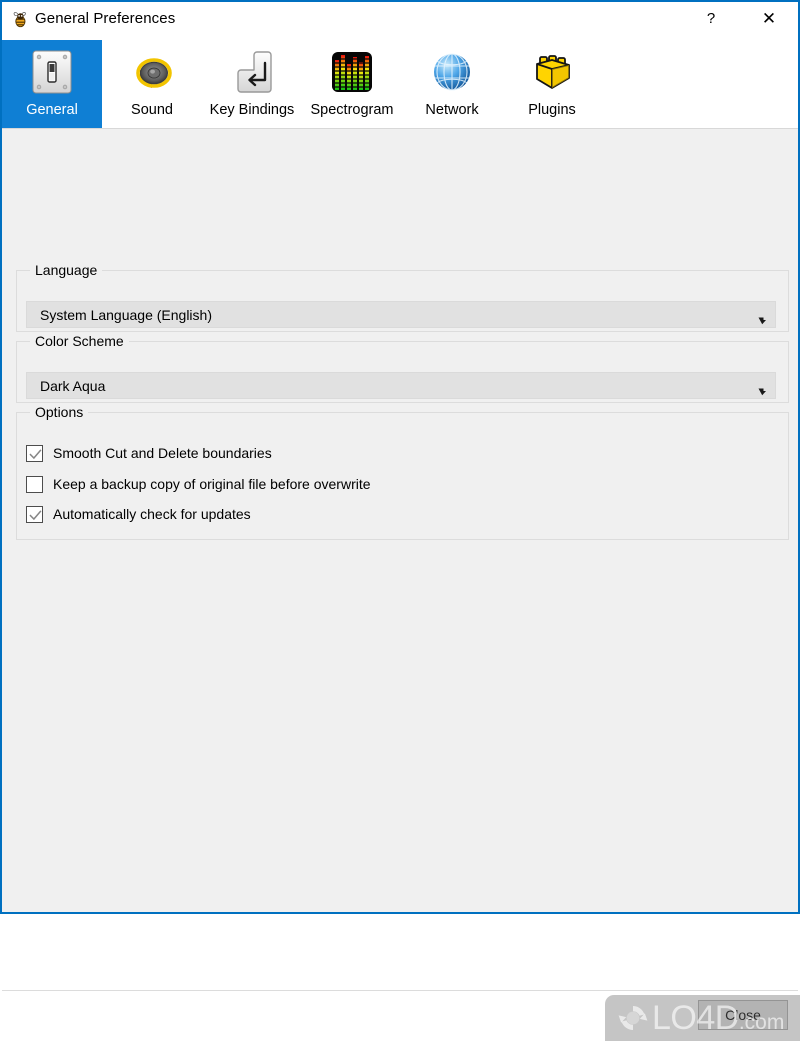 The height and width of the screenshot is (1045, 800). What do you see at coordinates (162, 453) in the screenshot?
I see `checkbox-smooth-cut-delete-label: Smooth Cut and Delete boundaries` at bounding box center [162, 453].